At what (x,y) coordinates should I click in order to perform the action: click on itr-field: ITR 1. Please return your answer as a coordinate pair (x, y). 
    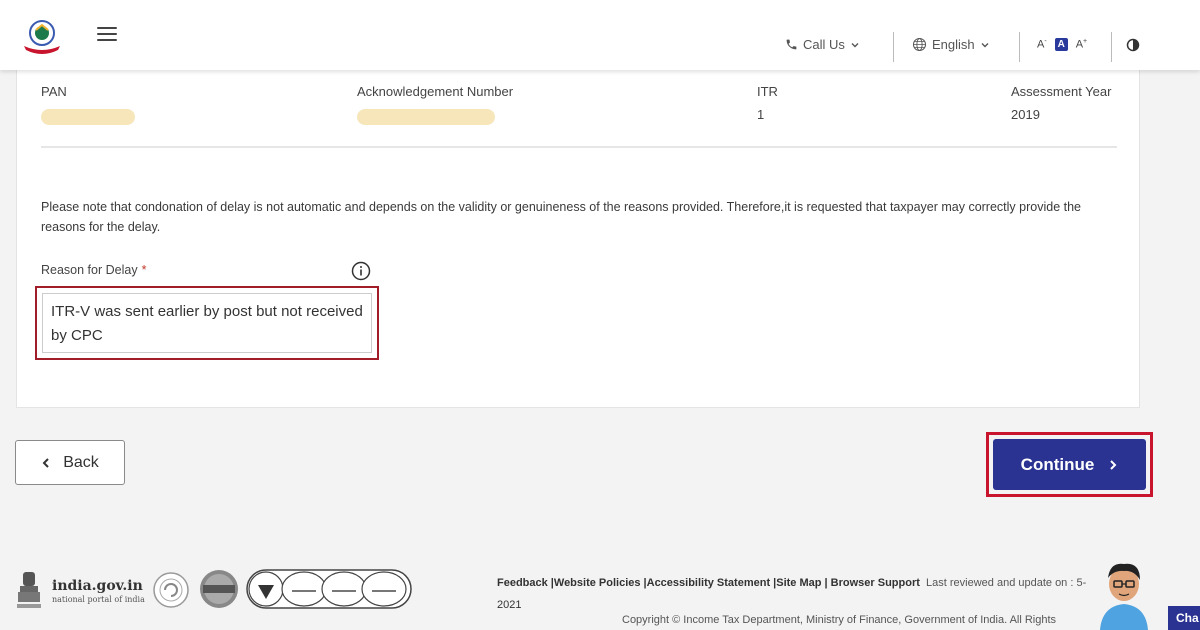
    Looking at the image, I should click on (767, 103).